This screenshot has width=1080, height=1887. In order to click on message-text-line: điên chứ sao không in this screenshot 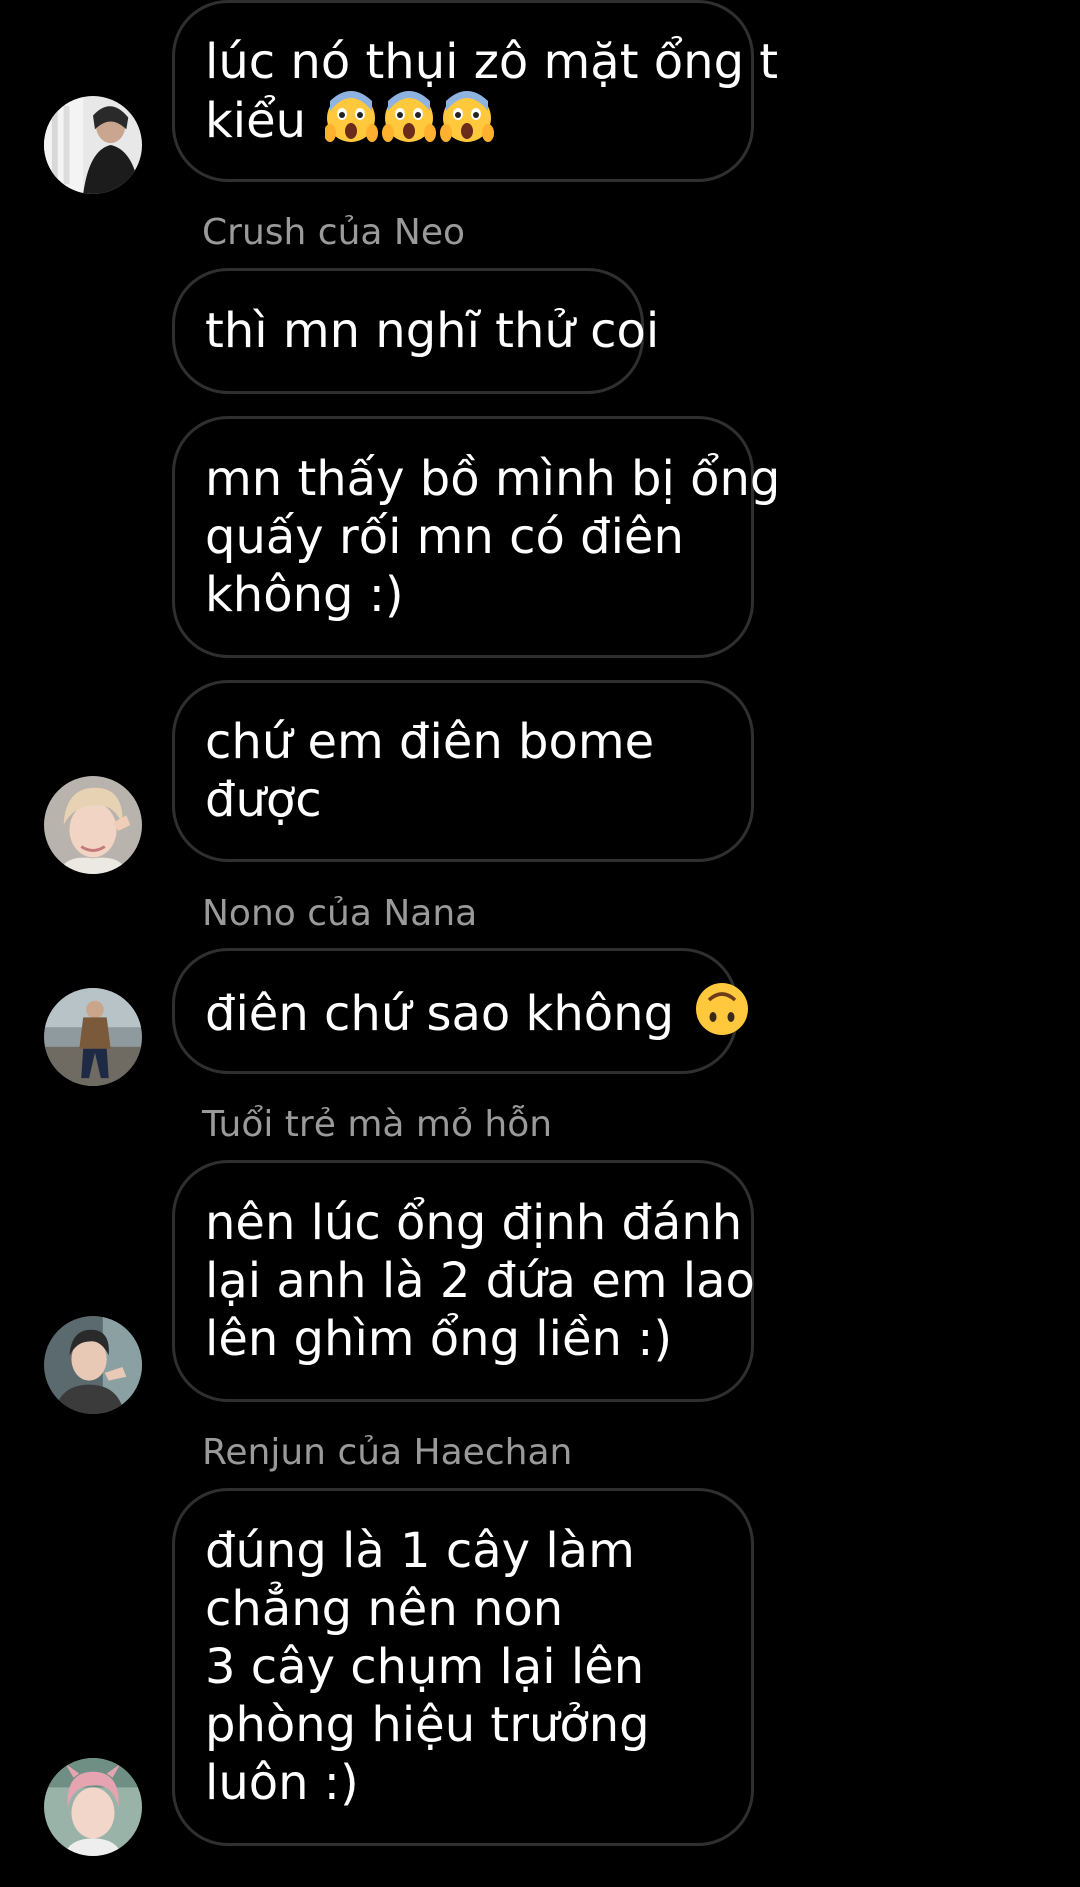, I will do `click(477, 1011)`.